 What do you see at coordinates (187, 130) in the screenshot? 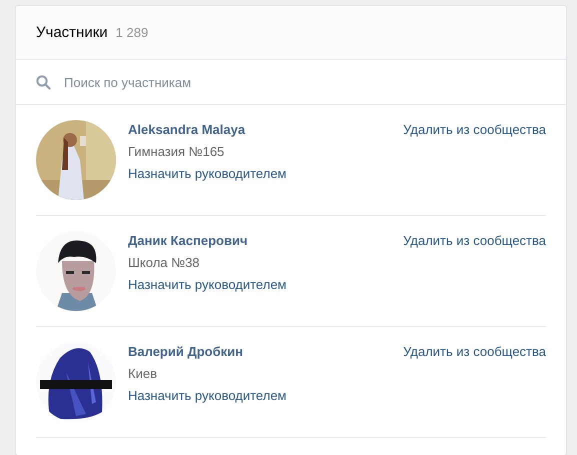
I see `member-name: Aleksandra Malaya` at bounding box center [187, 130].